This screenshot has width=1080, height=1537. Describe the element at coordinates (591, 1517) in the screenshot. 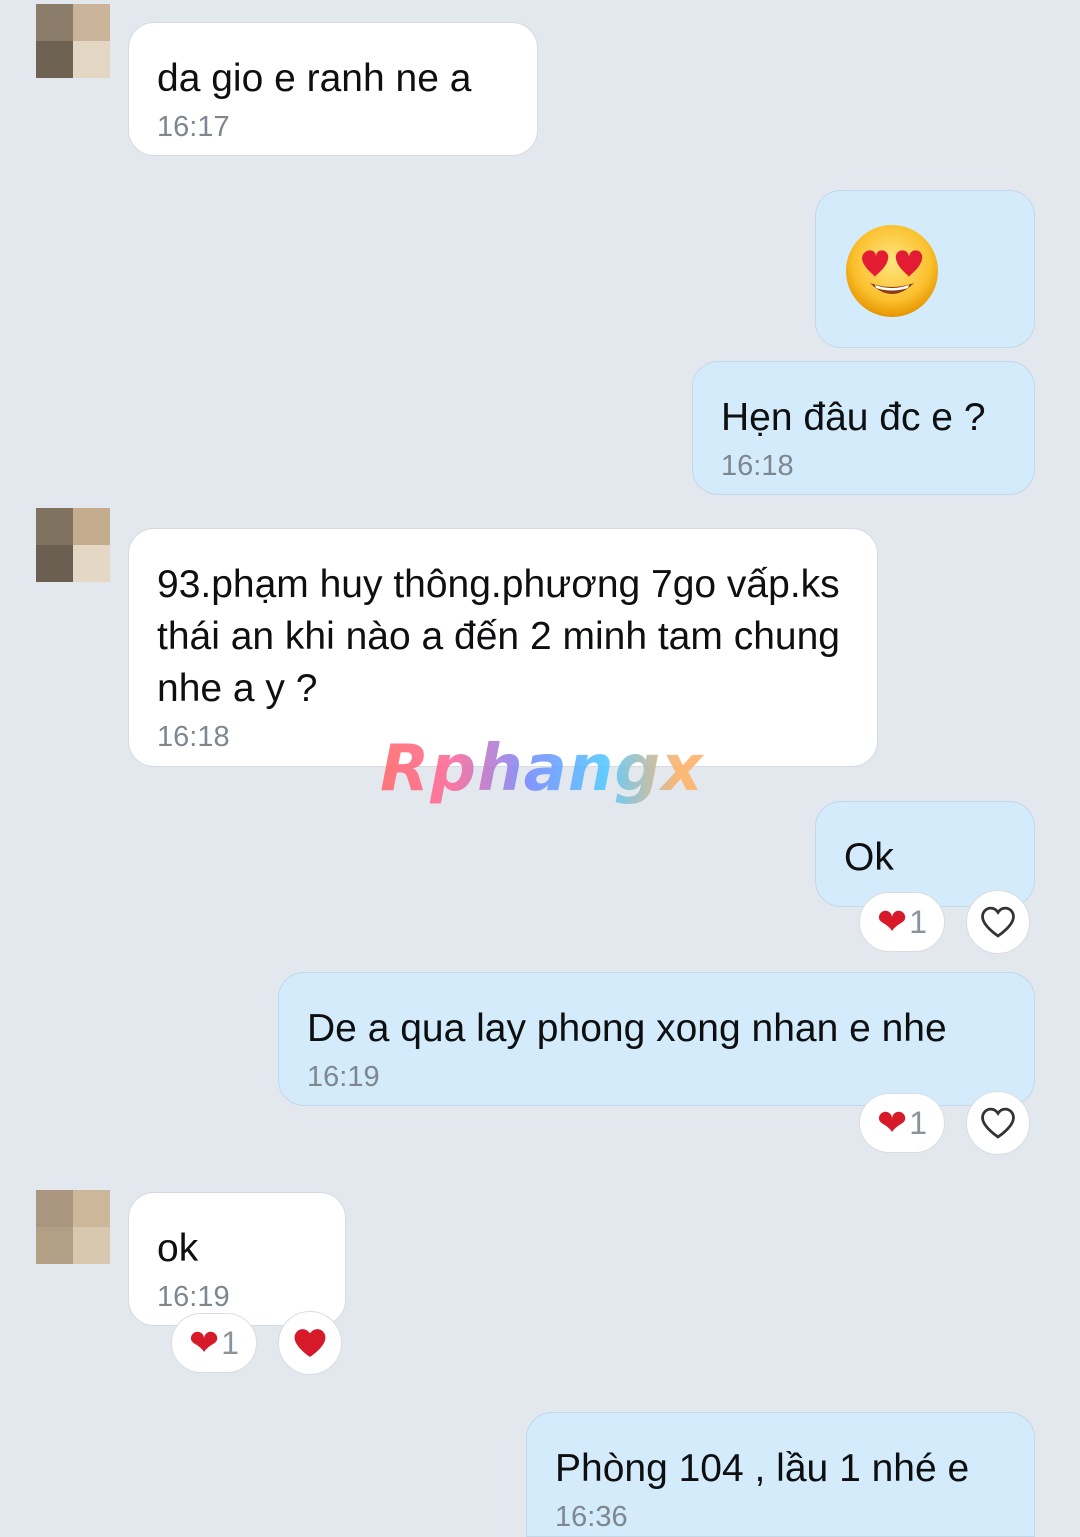

I see `message-time: 16:36` at that location.